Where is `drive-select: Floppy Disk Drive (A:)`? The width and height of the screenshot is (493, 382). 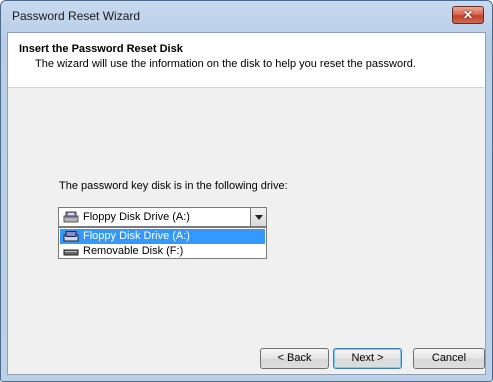 drive-select: Floppy Disk Drive (A:) is located at coordinates (162, 217).